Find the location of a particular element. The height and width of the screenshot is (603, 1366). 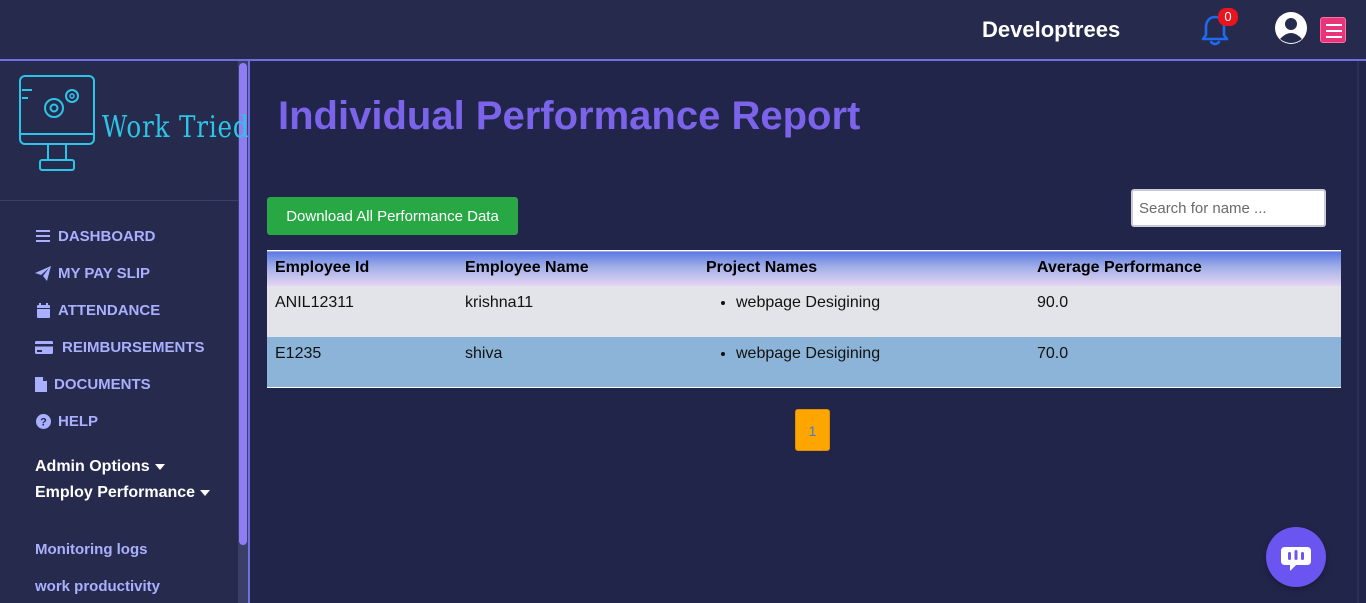

column-header: Project Names is located at coordinates (863, 268).